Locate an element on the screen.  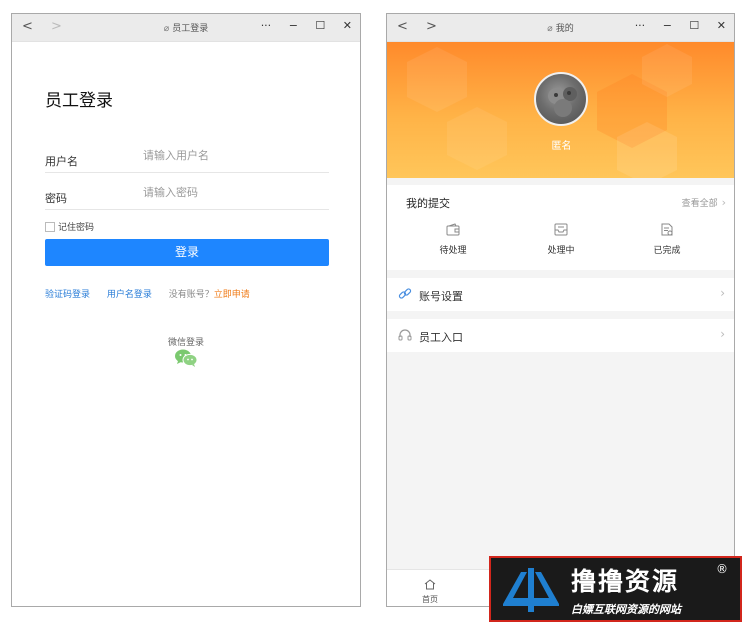
username-label: 匿名 is located at coordinates (561, 146).